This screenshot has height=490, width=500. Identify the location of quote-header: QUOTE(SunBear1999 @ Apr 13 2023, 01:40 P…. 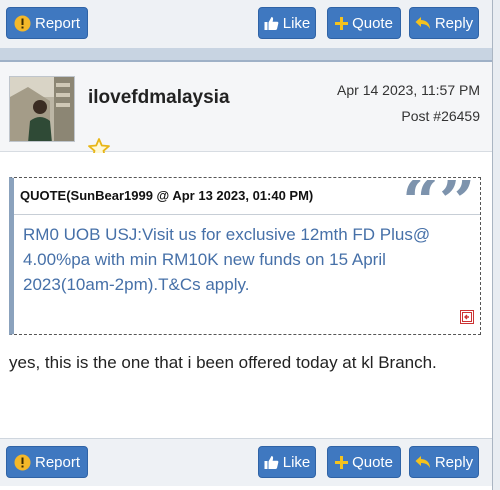
(167, 195).